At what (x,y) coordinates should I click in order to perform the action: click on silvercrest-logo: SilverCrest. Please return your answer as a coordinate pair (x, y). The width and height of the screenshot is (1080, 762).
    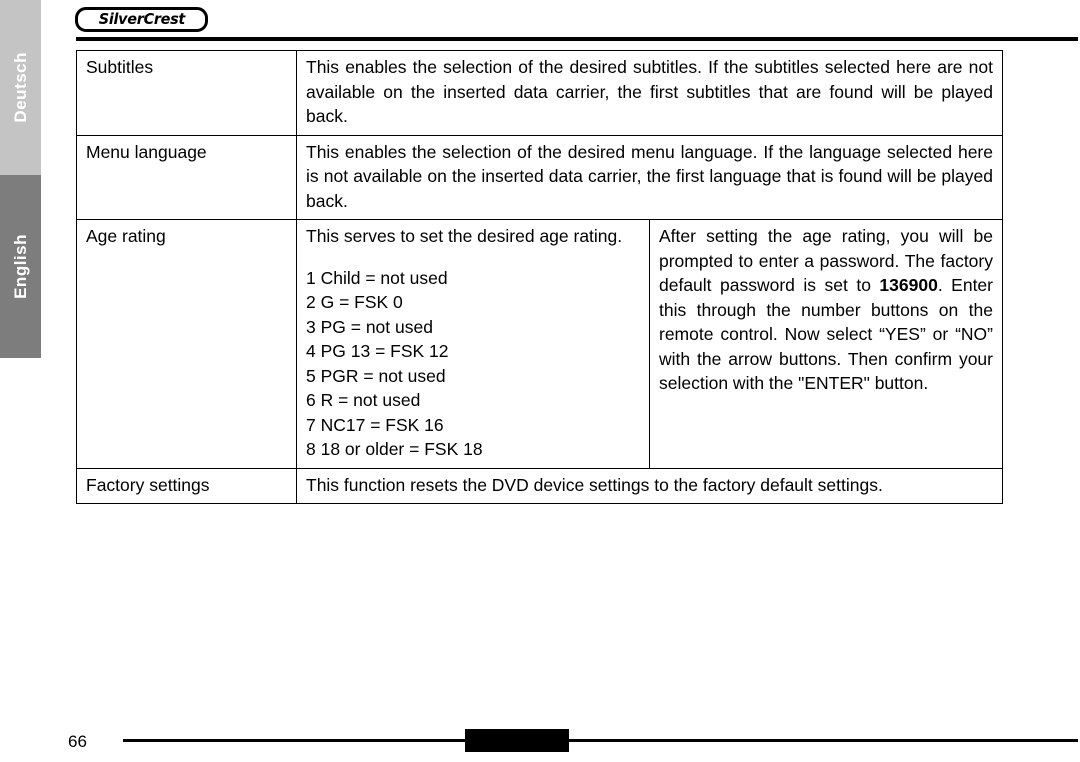
    Looking at the image, I should click on (141, 19).